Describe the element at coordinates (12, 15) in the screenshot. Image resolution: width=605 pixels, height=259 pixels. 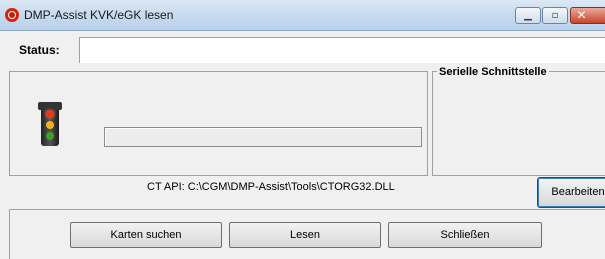
I see `app-icon` at that location.